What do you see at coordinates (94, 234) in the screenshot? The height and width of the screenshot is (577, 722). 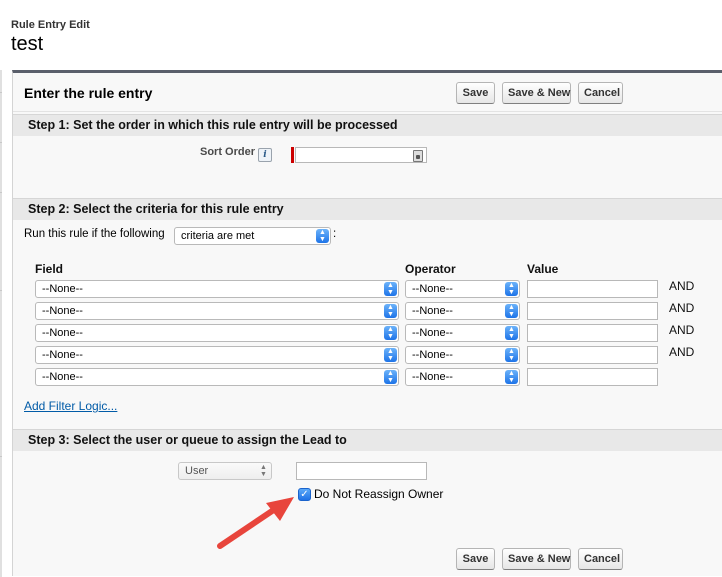 I see `run-rule-label: Run this rule if the following` at bounding box center [94, 234].